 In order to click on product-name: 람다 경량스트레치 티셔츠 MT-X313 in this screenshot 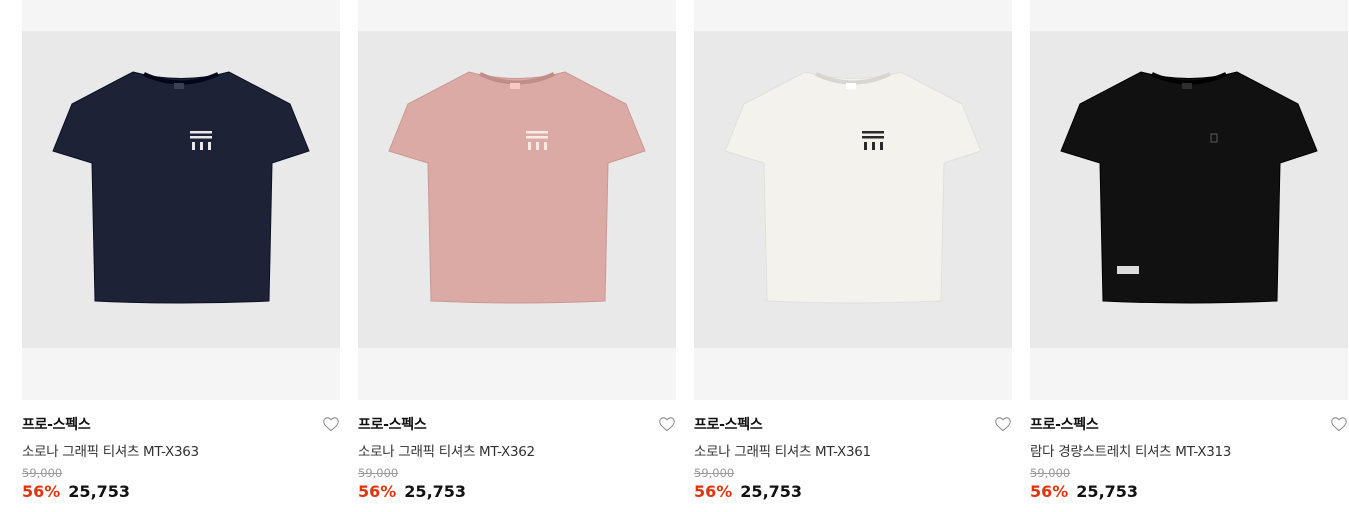, I will do `click(1130, 450)`.